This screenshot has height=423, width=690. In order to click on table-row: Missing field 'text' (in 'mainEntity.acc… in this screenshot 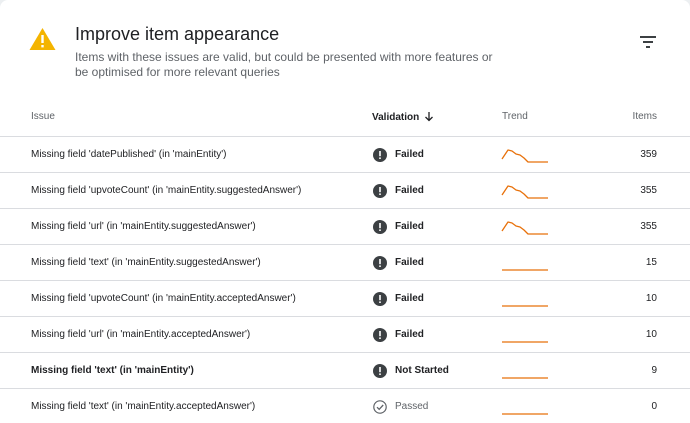, I will do `click(345, 406)`.